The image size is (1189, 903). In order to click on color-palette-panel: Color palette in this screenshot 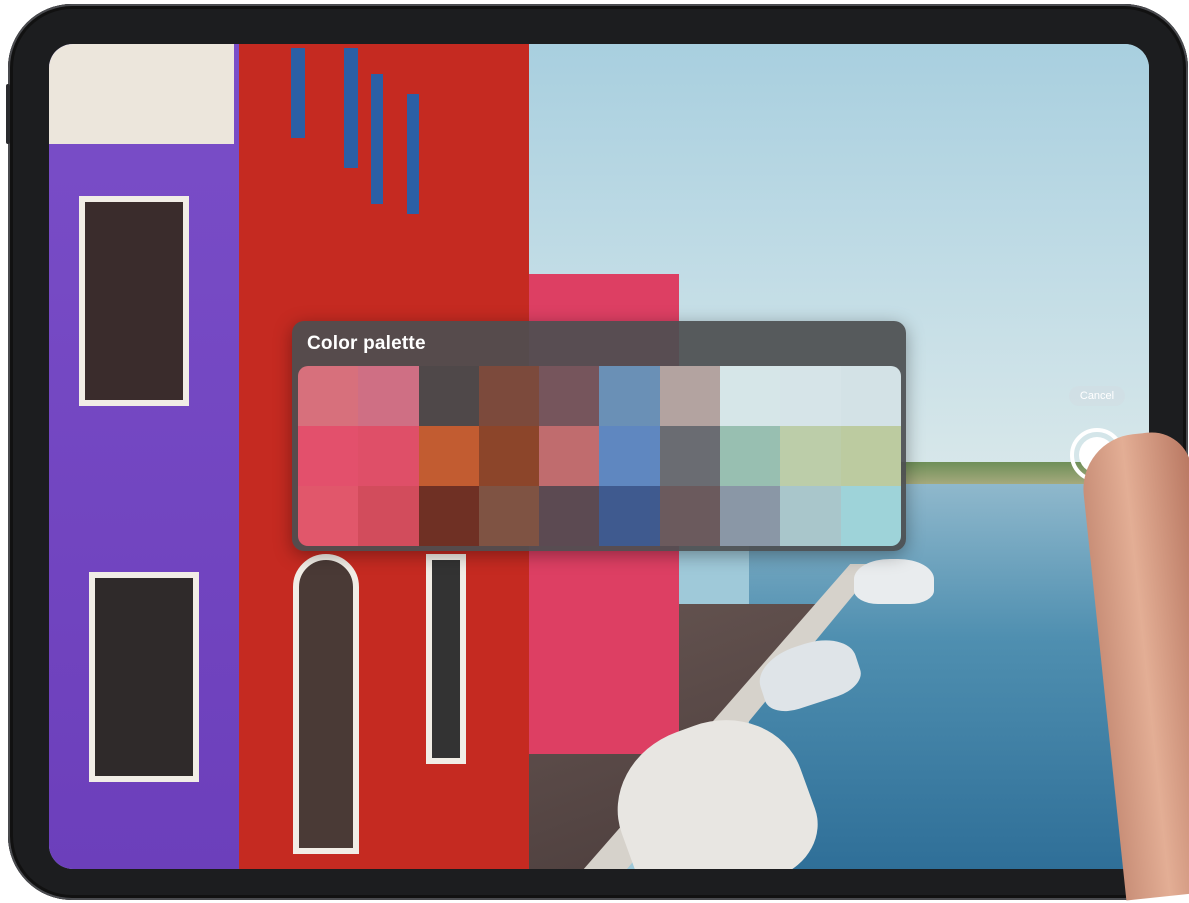, I will do `click(599, 436)`.